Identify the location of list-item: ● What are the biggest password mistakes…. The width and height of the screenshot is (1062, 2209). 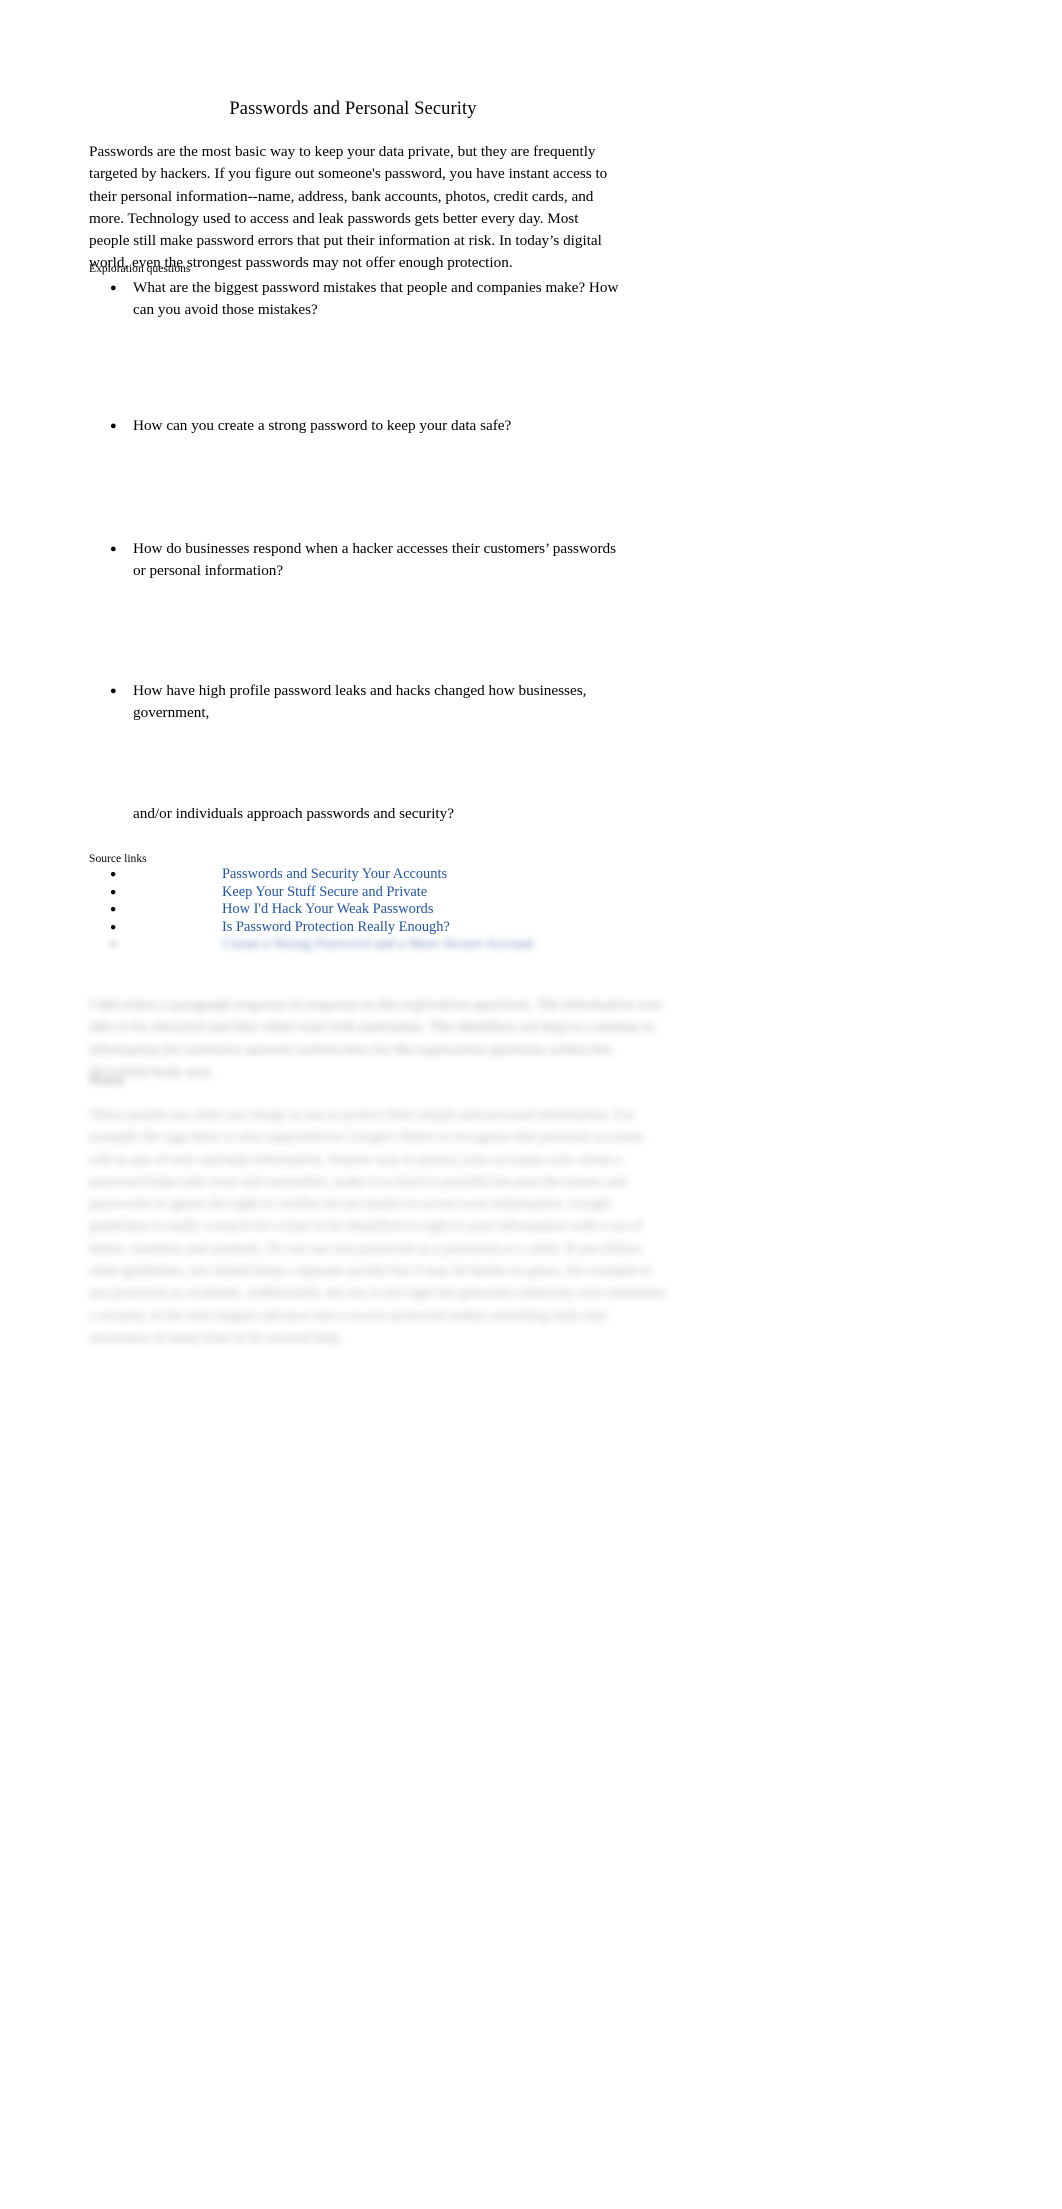
(359, 299).